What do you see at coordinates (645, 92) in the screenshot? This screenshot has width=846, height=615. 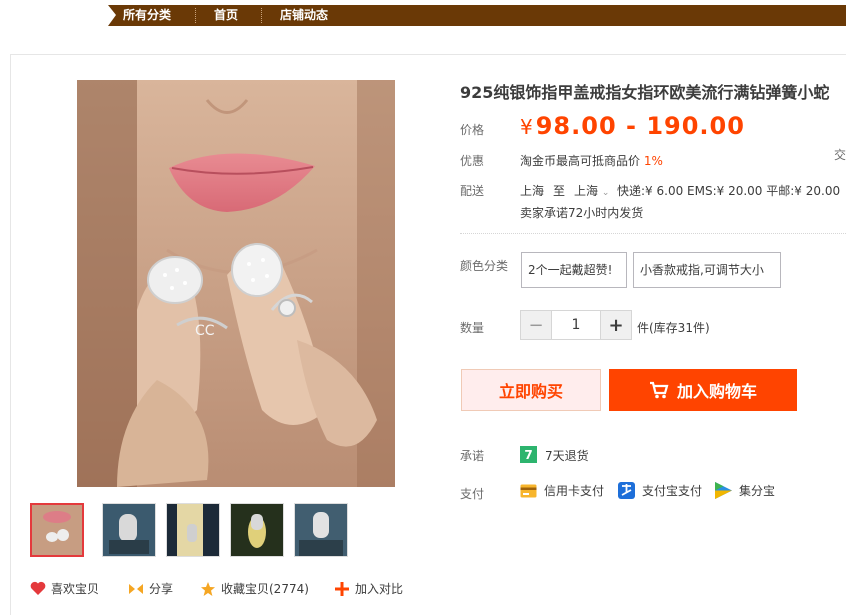 I see `product-title: 925纯银饰指甲盖戒指女指环欧美流行满钻弹簧小蛇` at bounding box center [645, 92].